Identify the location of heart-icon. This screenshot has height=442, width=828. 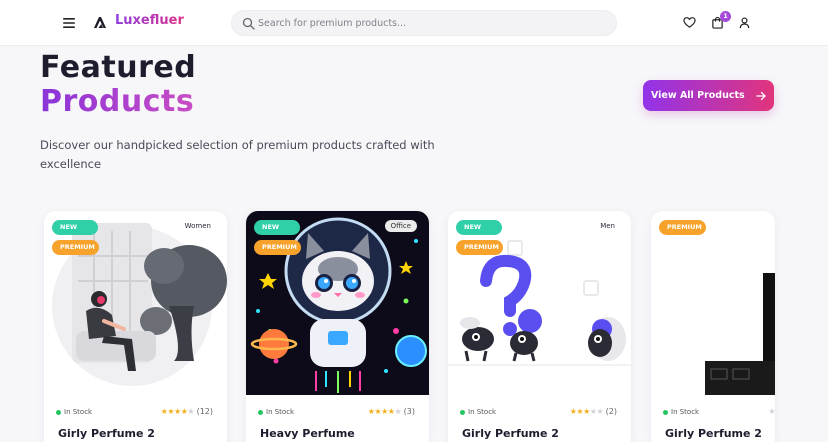
(689, 22).